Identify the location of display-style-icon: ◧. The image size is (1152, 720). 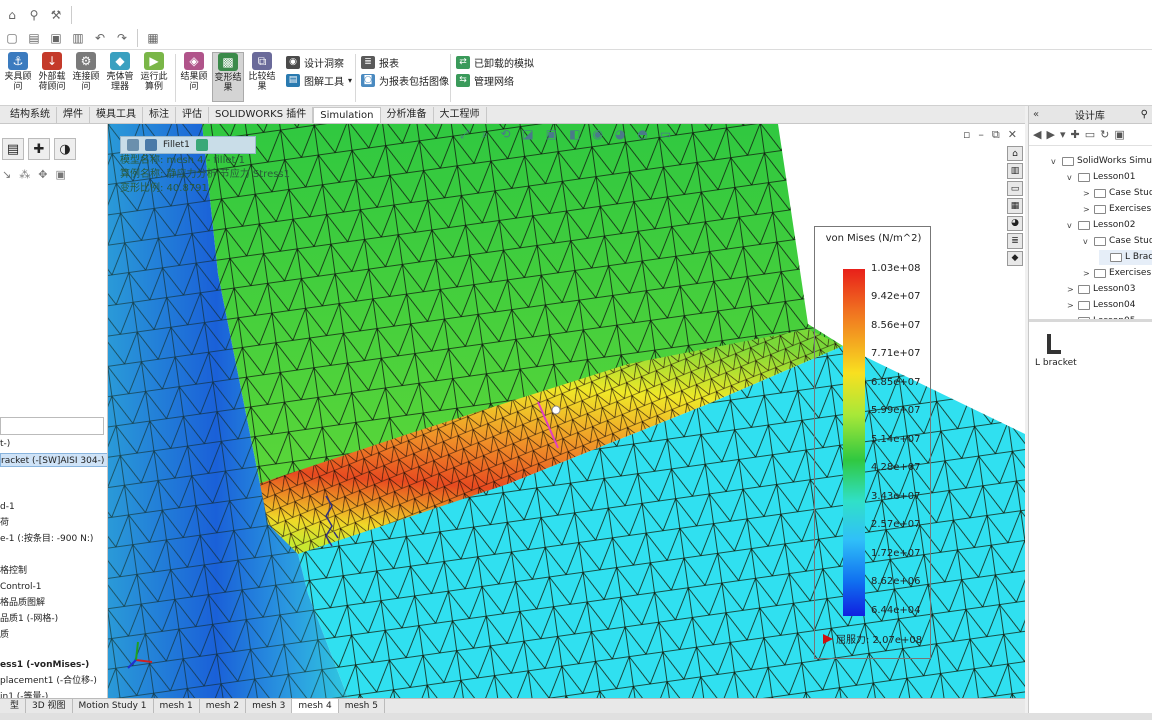
(574, 134).